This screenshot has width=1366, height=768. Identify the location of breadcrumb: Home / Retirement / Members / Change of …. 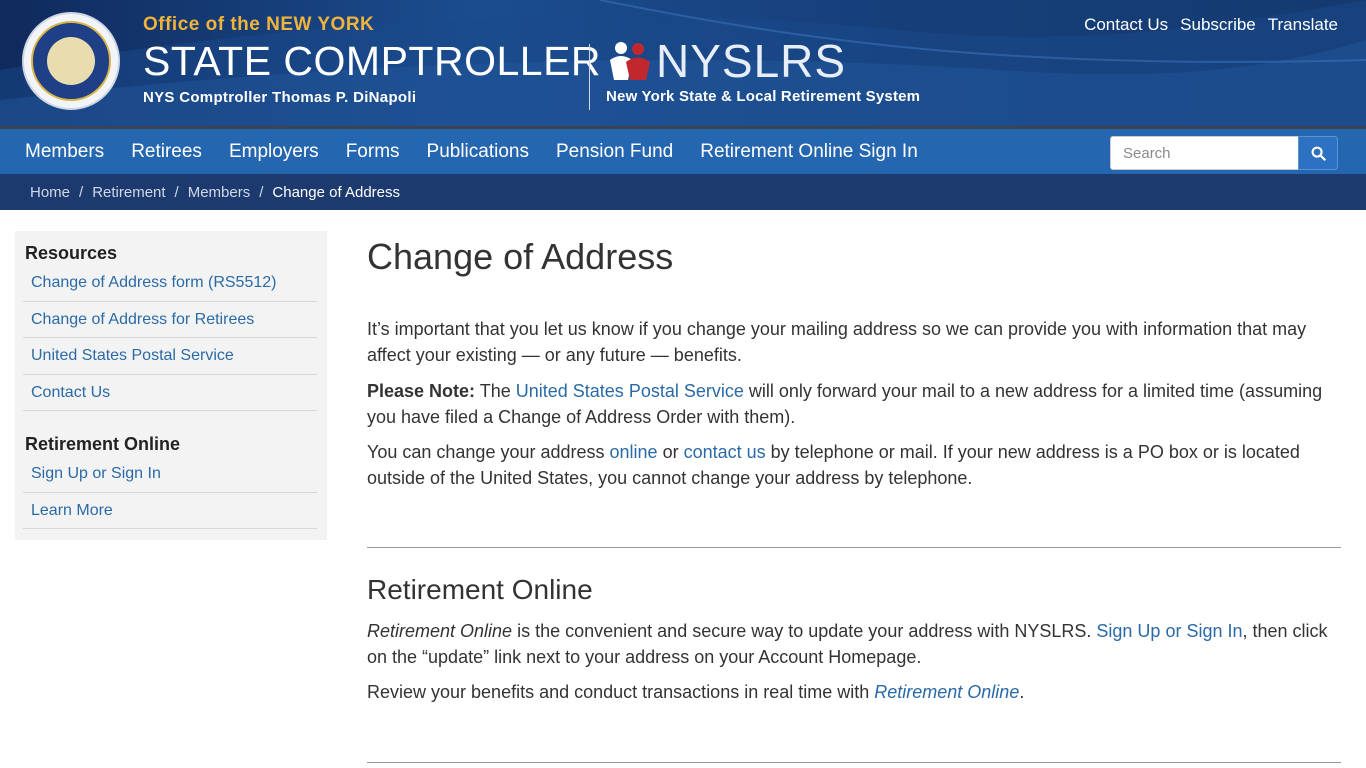
(683, 192).